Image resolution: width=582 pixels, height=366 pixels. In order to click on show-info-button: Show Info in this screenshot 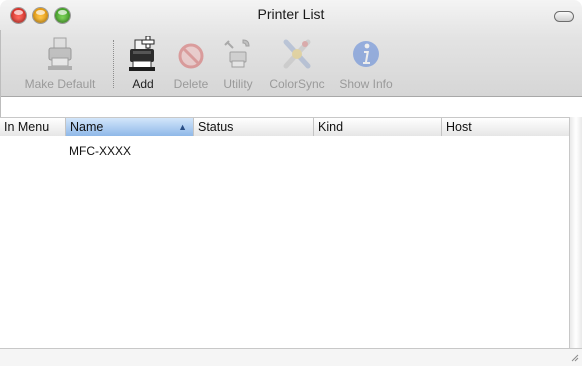, I will do `click(366, 63)`.